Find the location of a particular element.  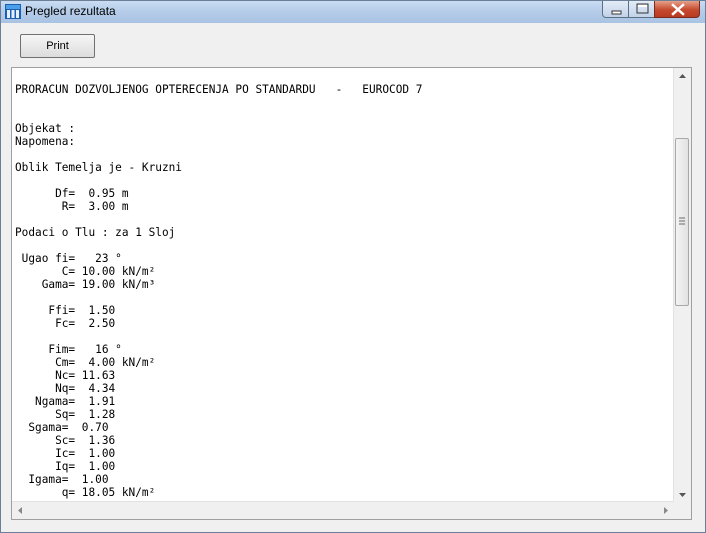

report-line: Oblik Temelja je - Kruzni is located at coordinates (98, 167).